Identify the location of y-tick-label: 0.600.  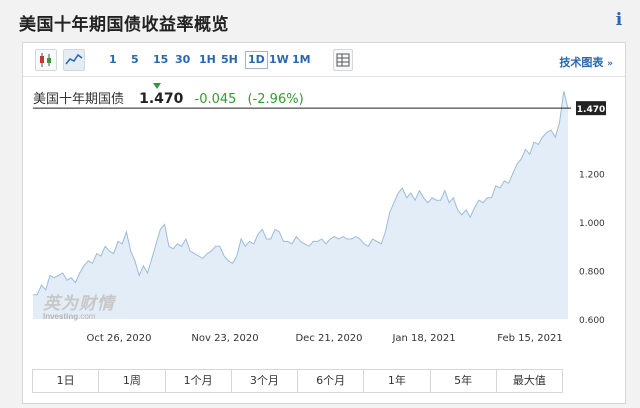
(592, 321).